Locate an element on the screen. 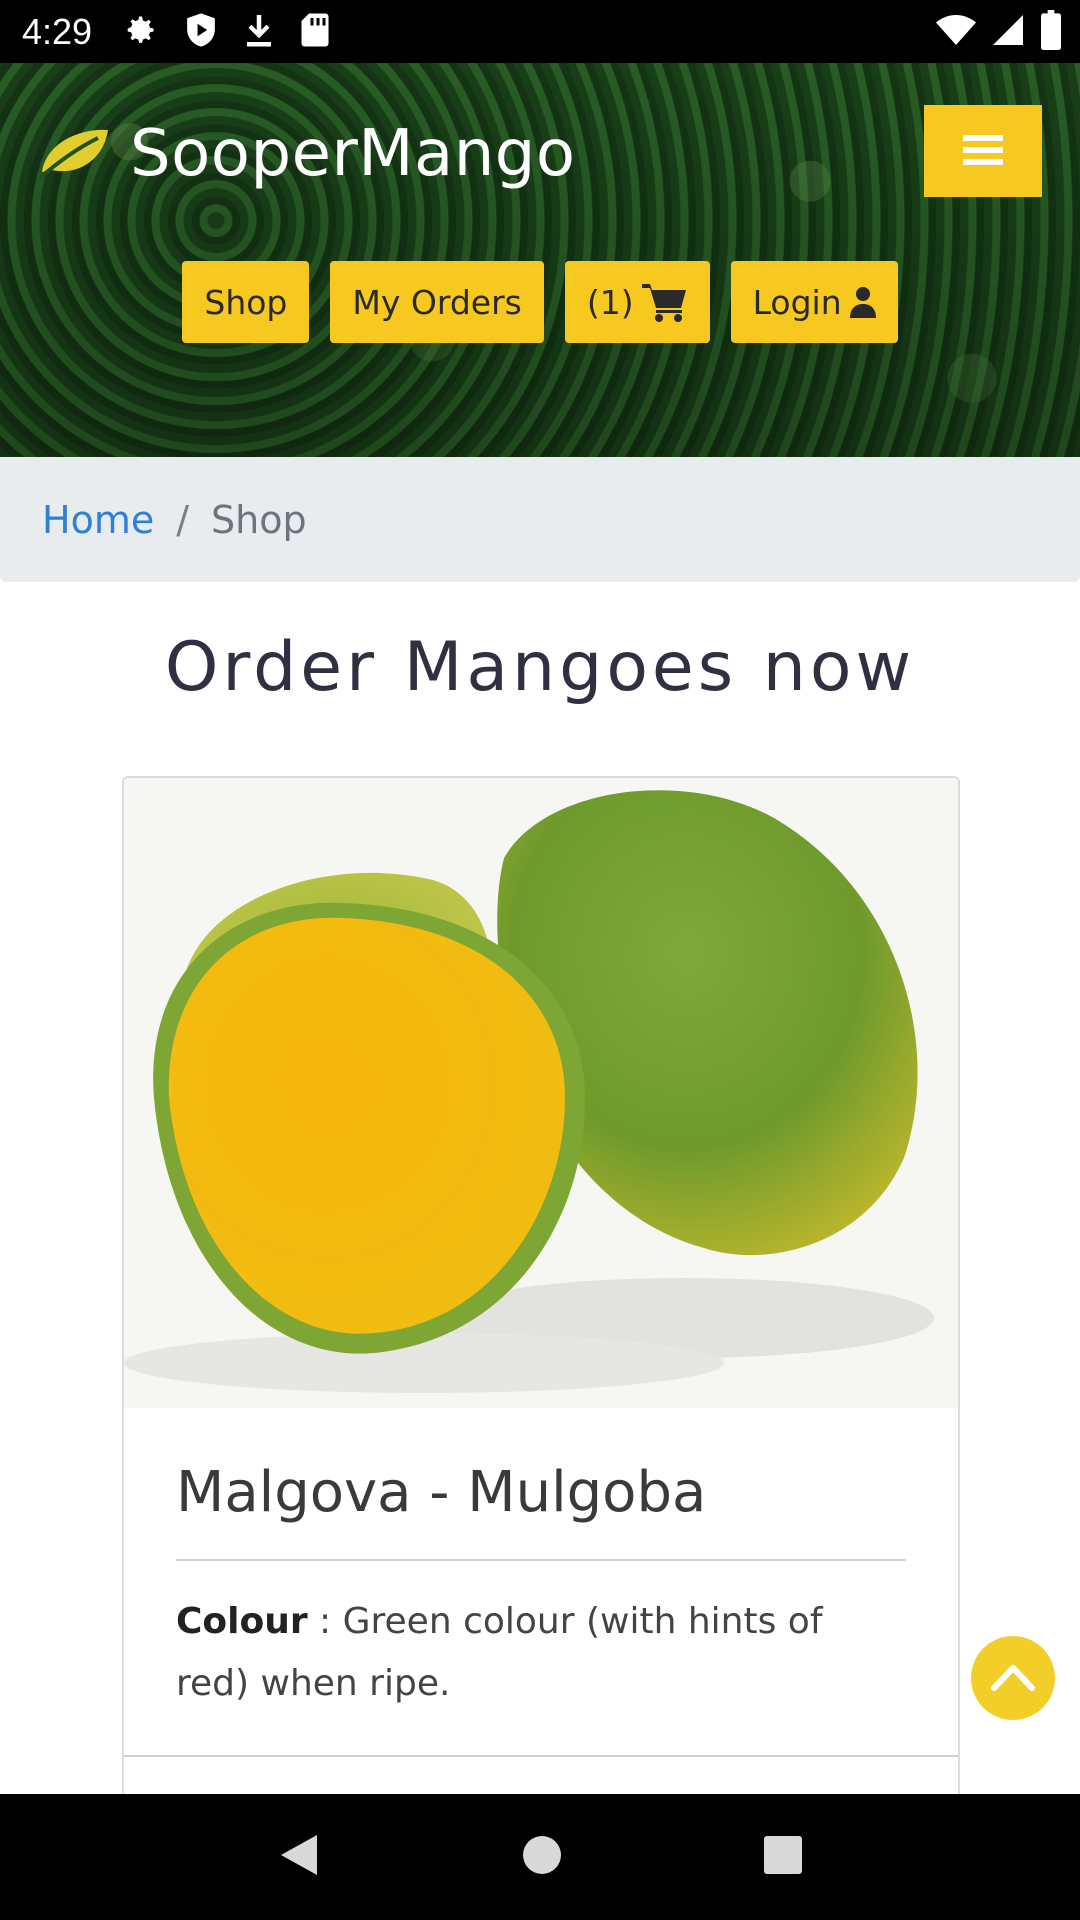  status-bar: 4:29 is located at coordinates (540, 31).